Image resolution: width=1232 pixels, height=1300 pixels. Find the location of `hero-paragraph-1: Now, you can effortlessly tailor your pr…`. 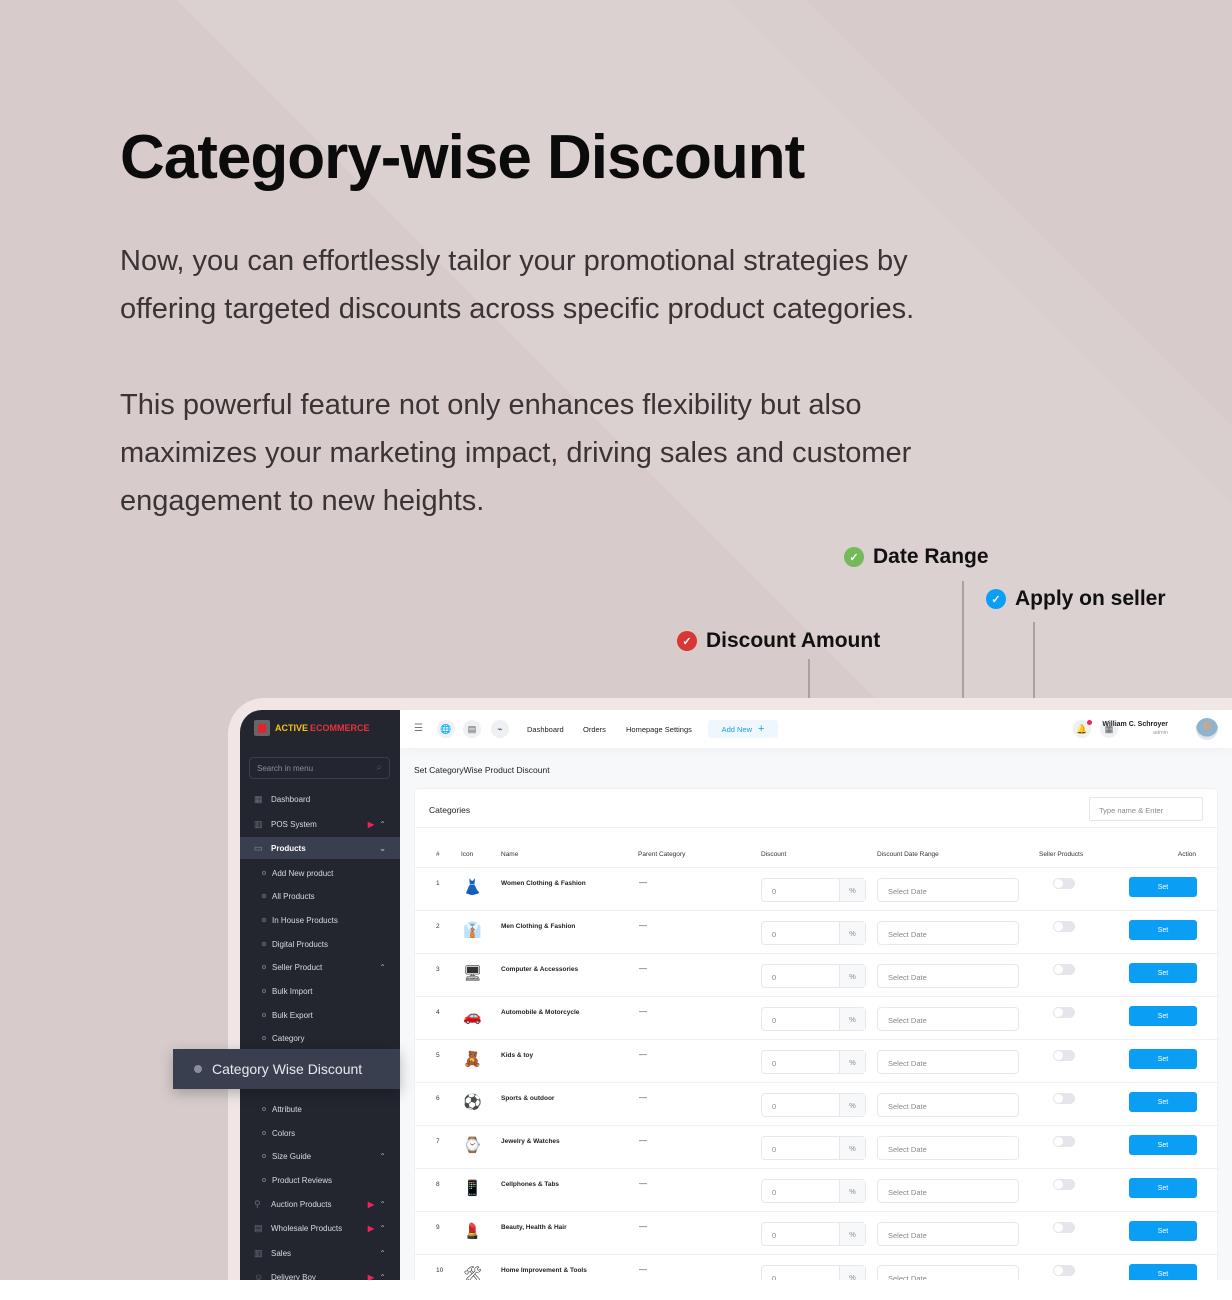

hero-paragraph-1: Now, you can effortlessly tailor your pr… is located at coordinates (517, 285).